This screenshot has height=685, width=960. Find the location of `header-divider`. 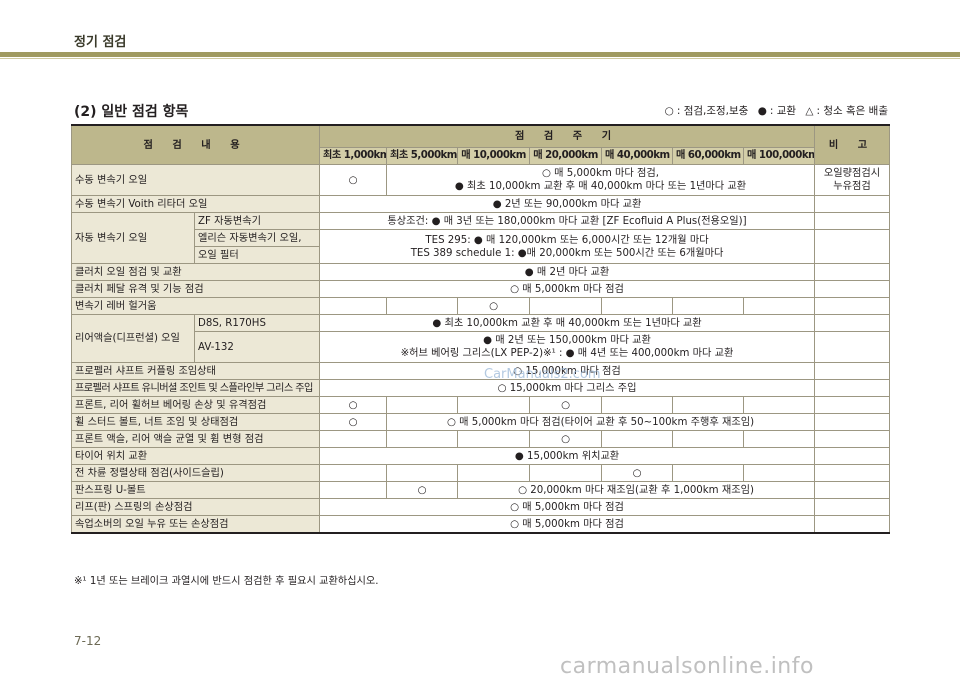

header-divider is located at coordinates (480, 58).